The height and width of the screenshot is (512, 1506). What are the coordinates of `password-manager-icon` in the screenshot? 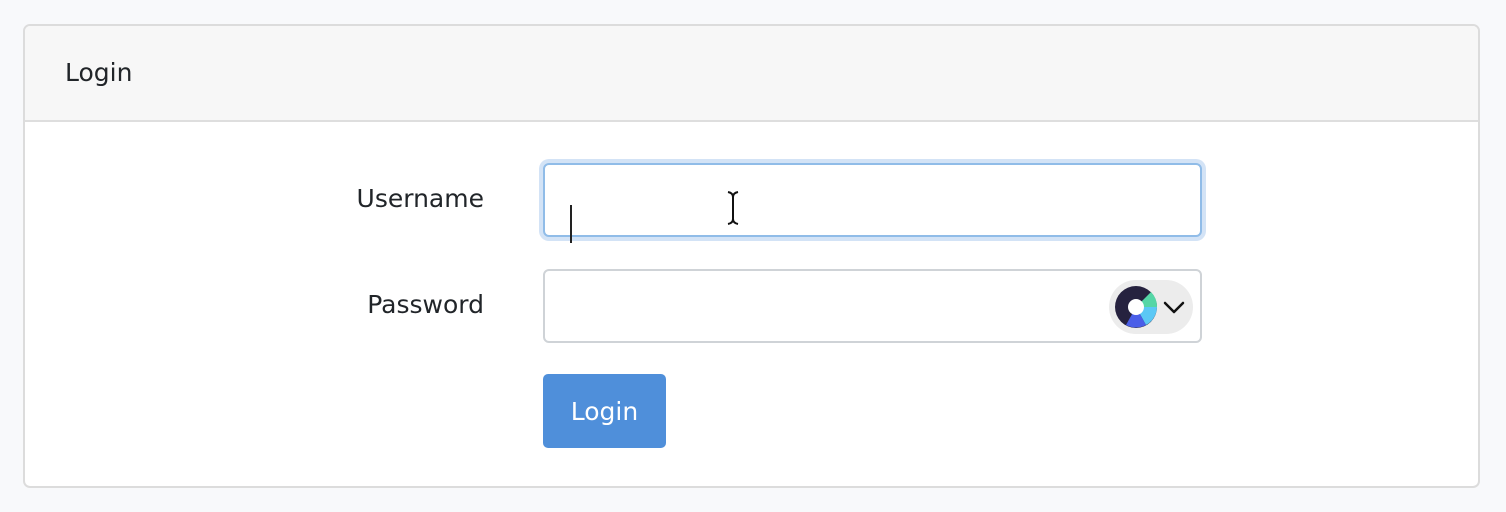 It's located at (1136, 307).